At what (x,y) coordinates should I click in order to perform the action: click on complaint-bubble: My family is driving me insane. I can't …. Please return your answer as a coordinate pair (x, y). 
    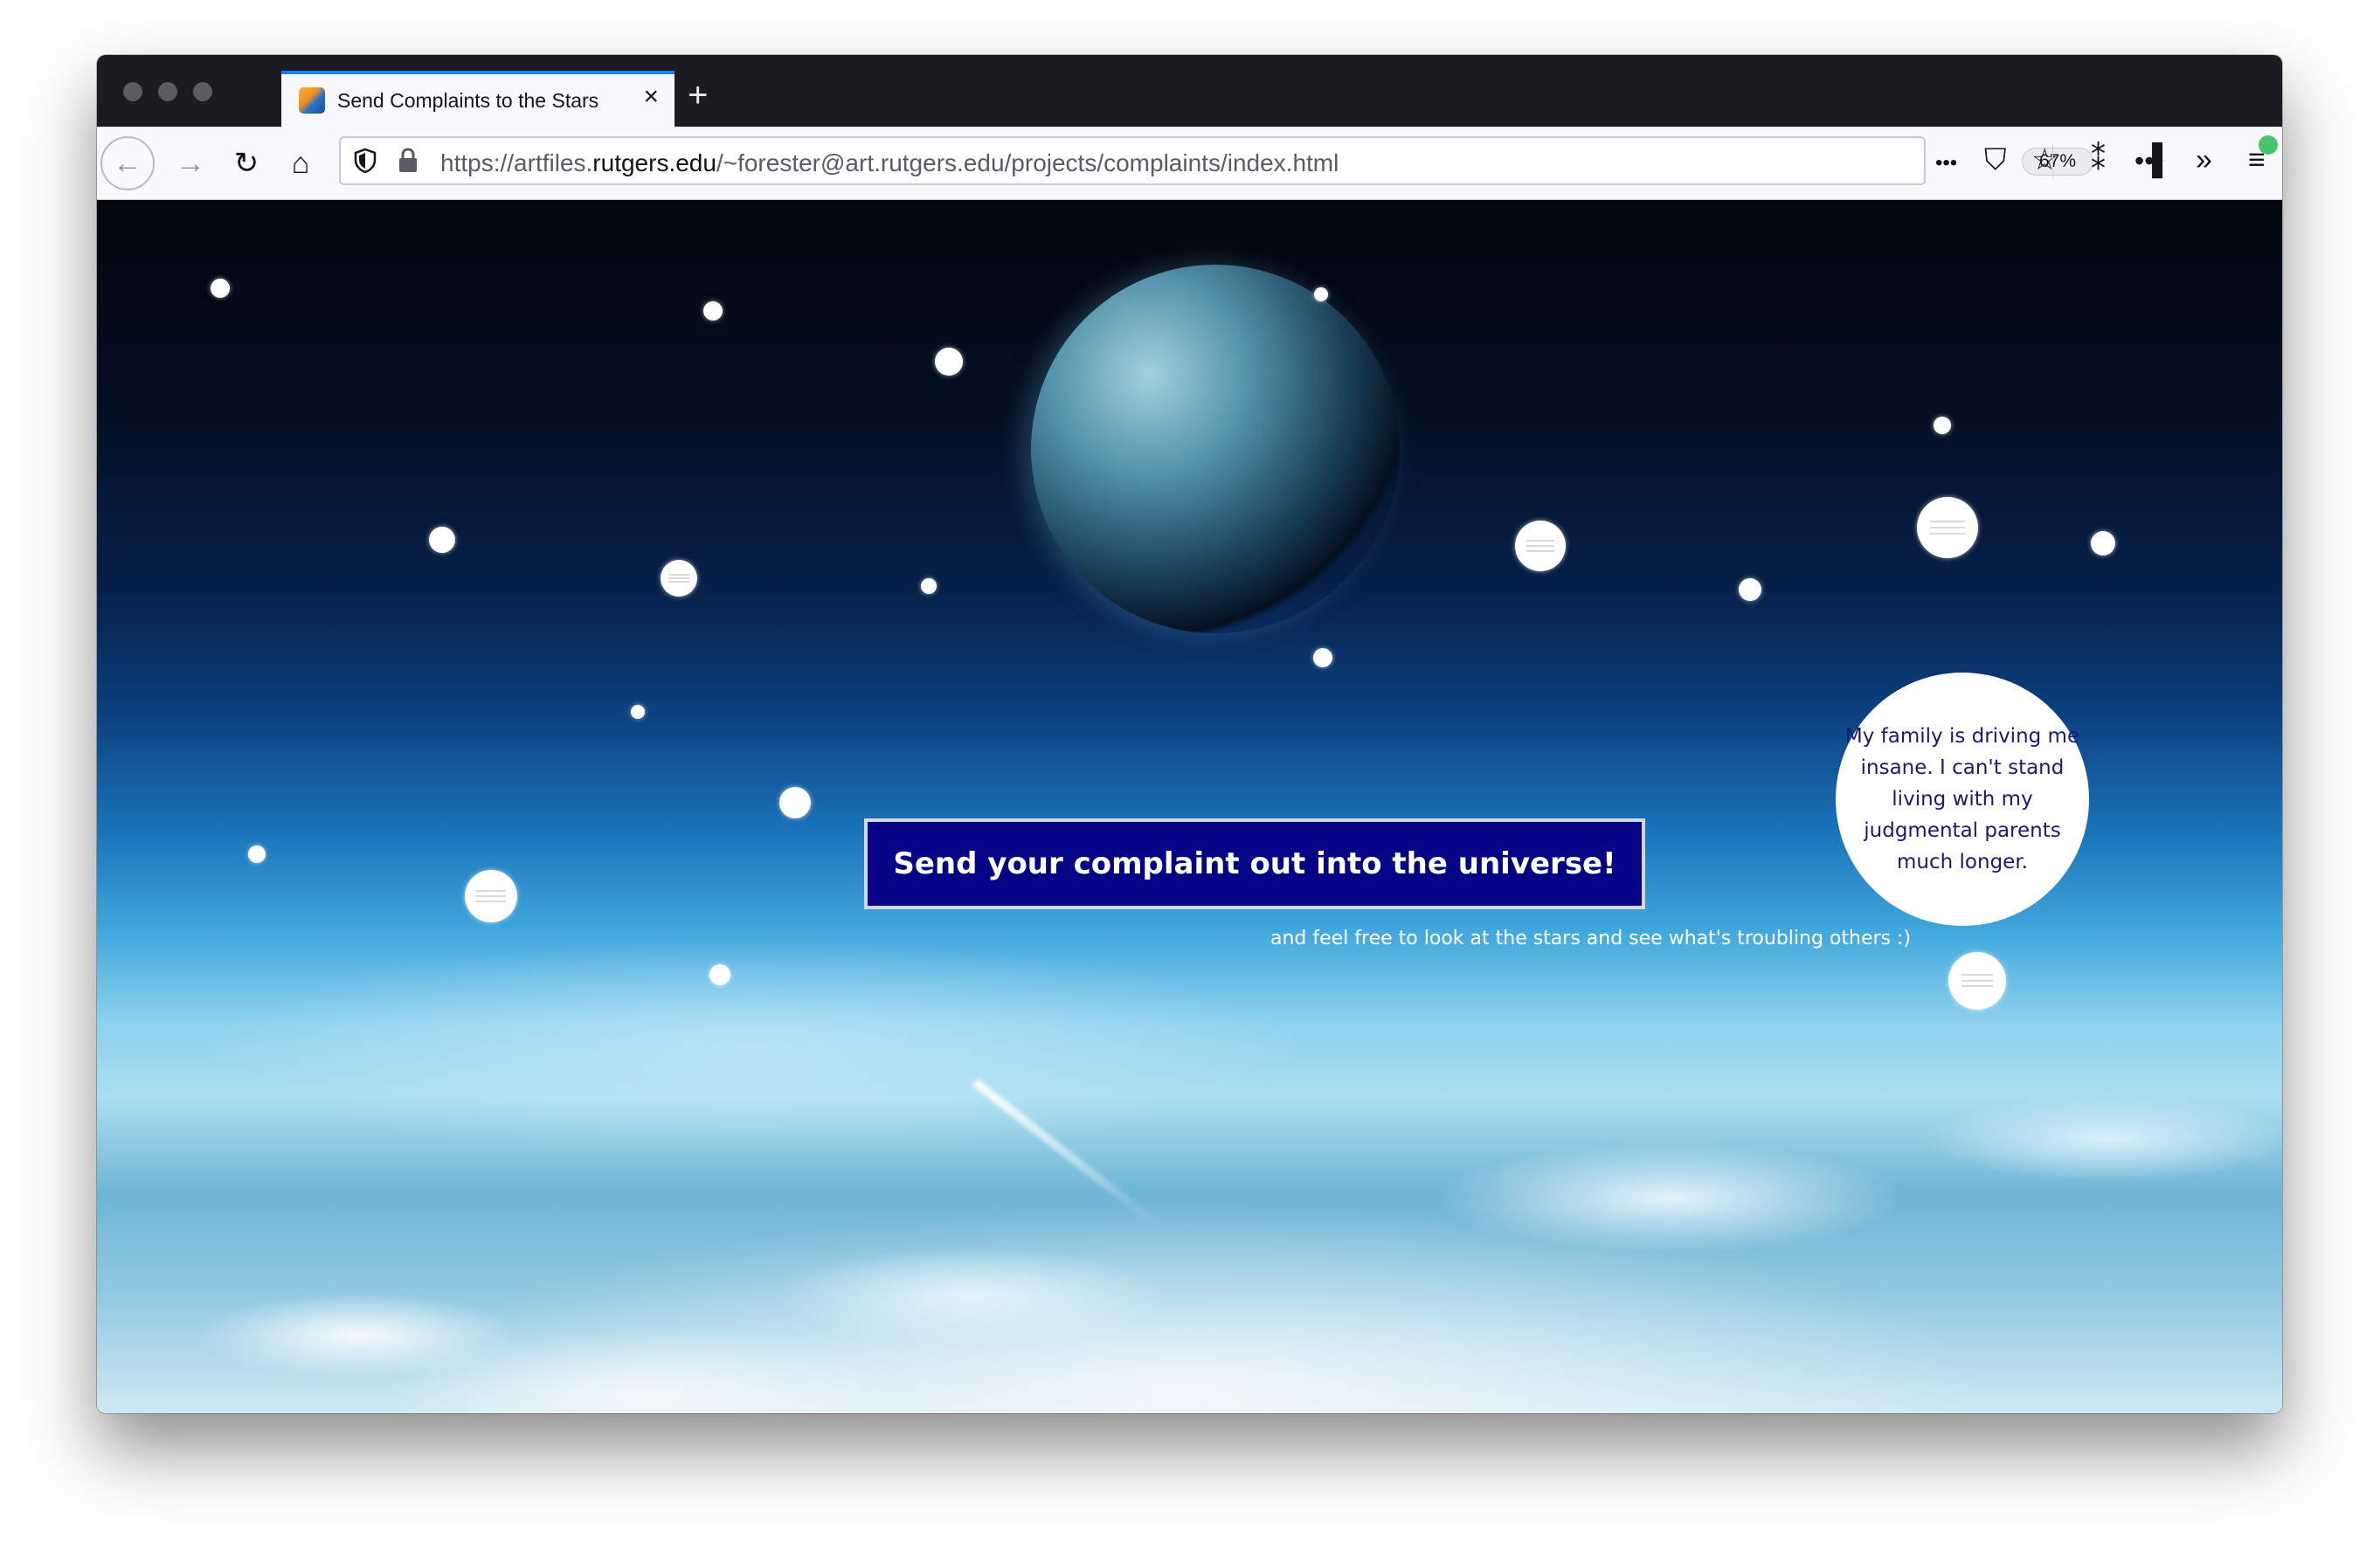
    Looking at the image, I should click on (1962, 799).